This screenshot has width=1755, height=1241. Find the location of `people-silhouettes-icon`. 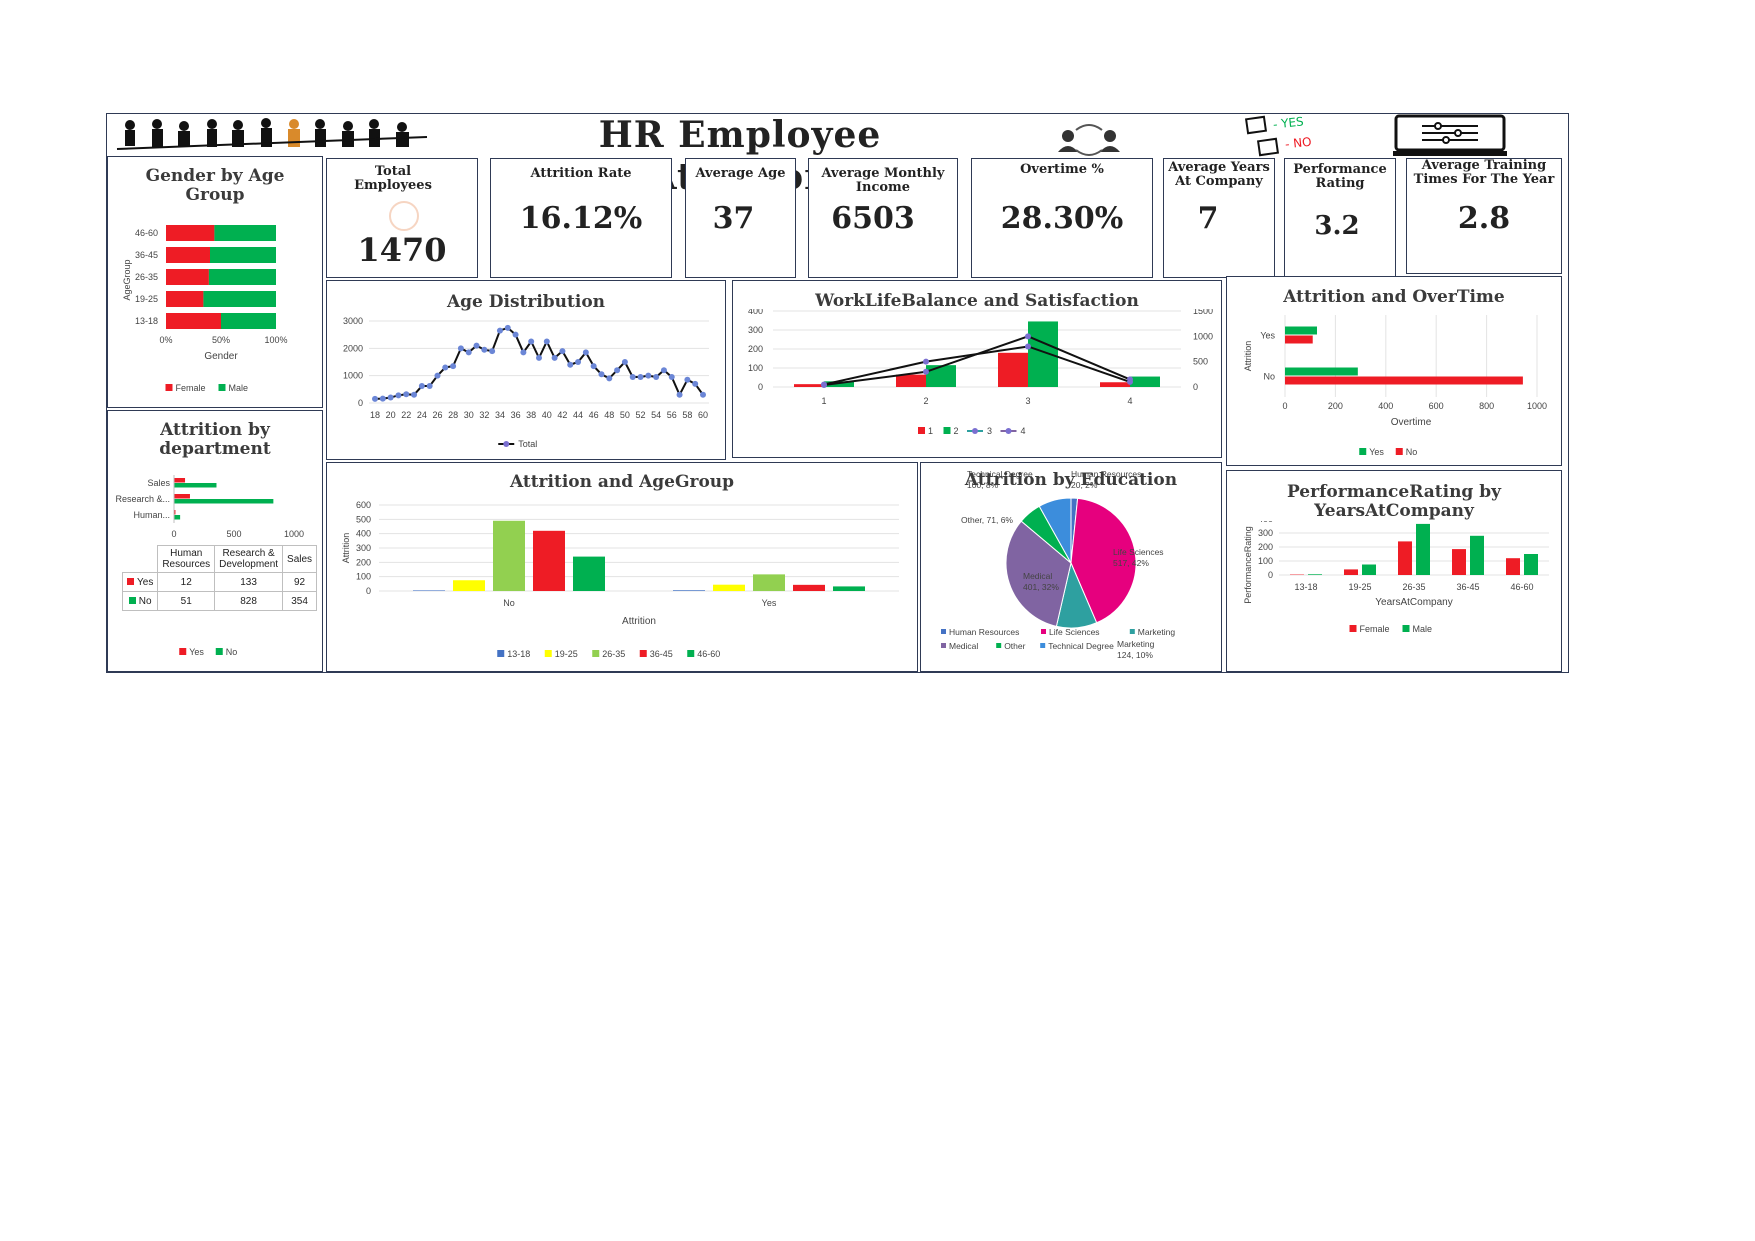

people-silhouettes-icon is located at coordinates (272, 134).